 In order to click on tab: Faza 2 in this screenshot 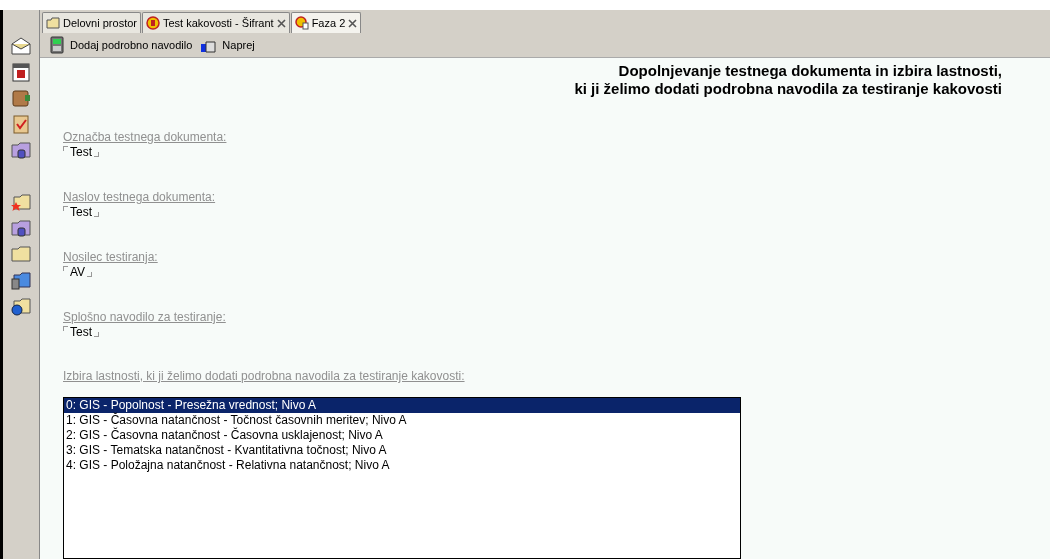, I will do `click(326, 22)`.